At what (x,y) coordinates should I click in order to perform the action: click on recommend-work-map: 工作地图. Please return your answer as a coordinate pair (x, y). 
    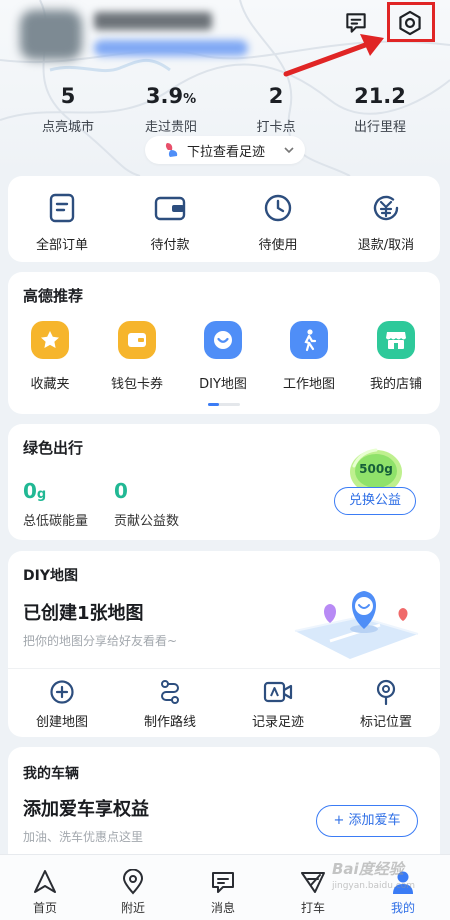
    Looking at the image, I should click on (309, 356).